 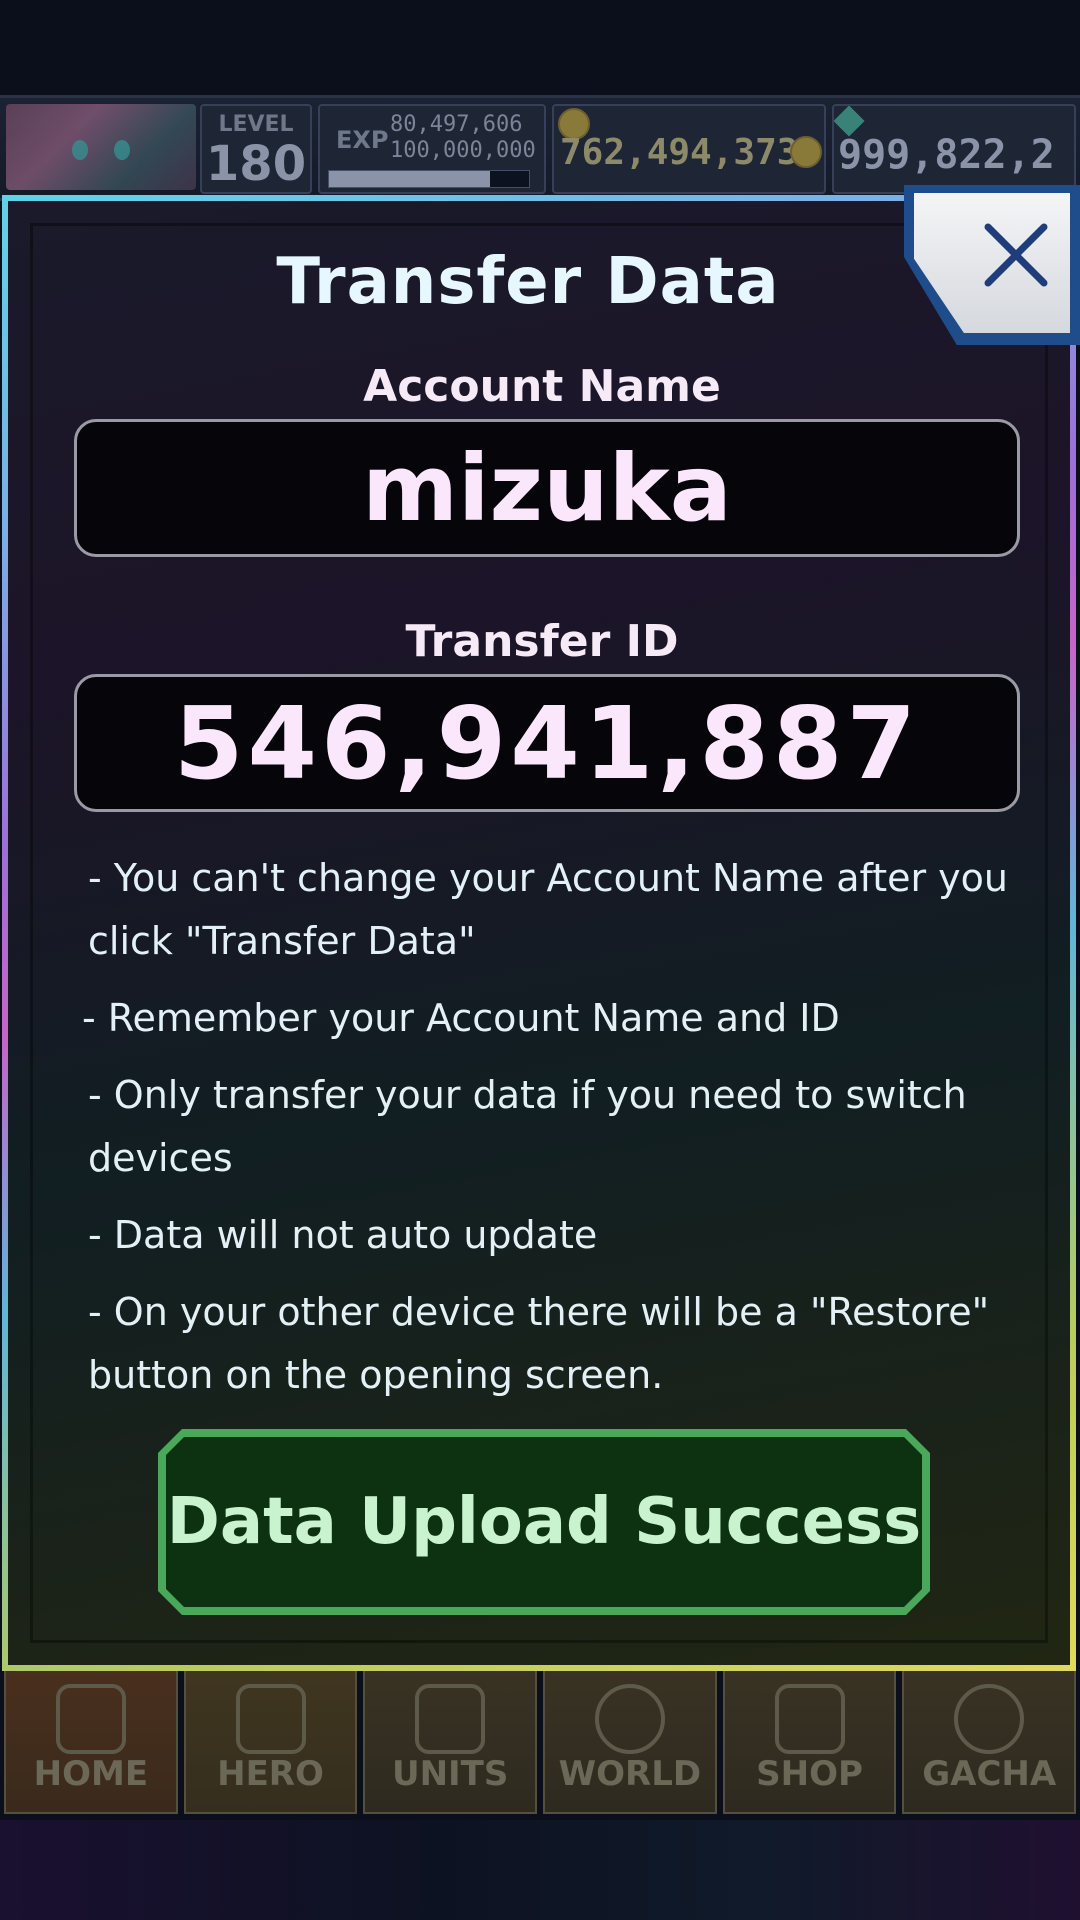 I want to click on exp-current: 80,497,606, so click(x=456, y=124).